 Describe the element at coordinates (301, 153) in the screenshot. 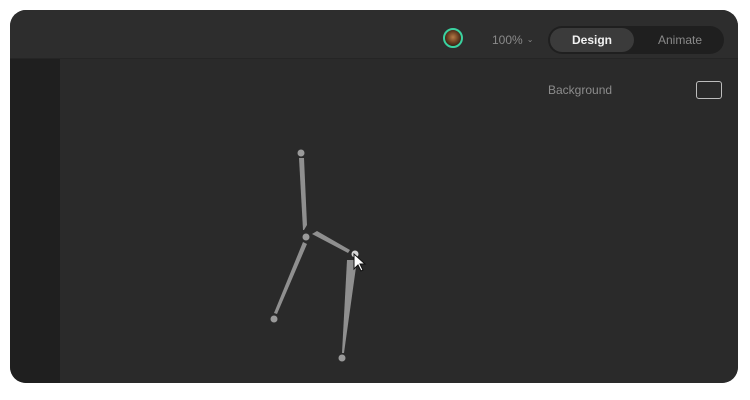

I see `joint-head` at that location.